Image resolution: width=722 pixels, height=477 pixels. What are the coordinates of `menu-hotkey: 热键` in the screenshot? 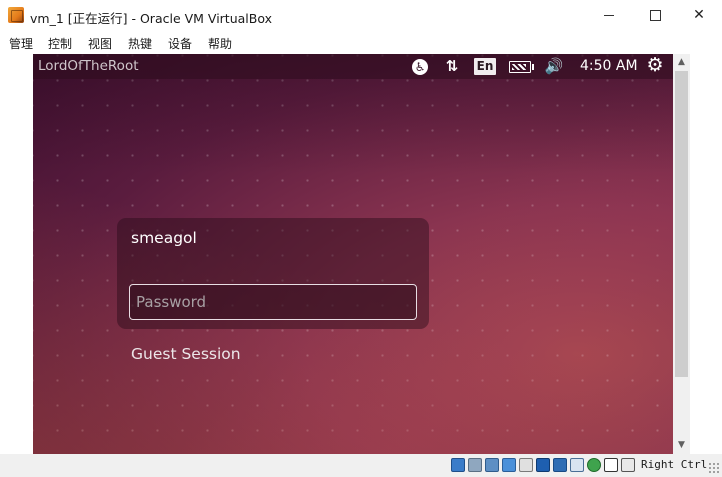 It's located at (140, 43).